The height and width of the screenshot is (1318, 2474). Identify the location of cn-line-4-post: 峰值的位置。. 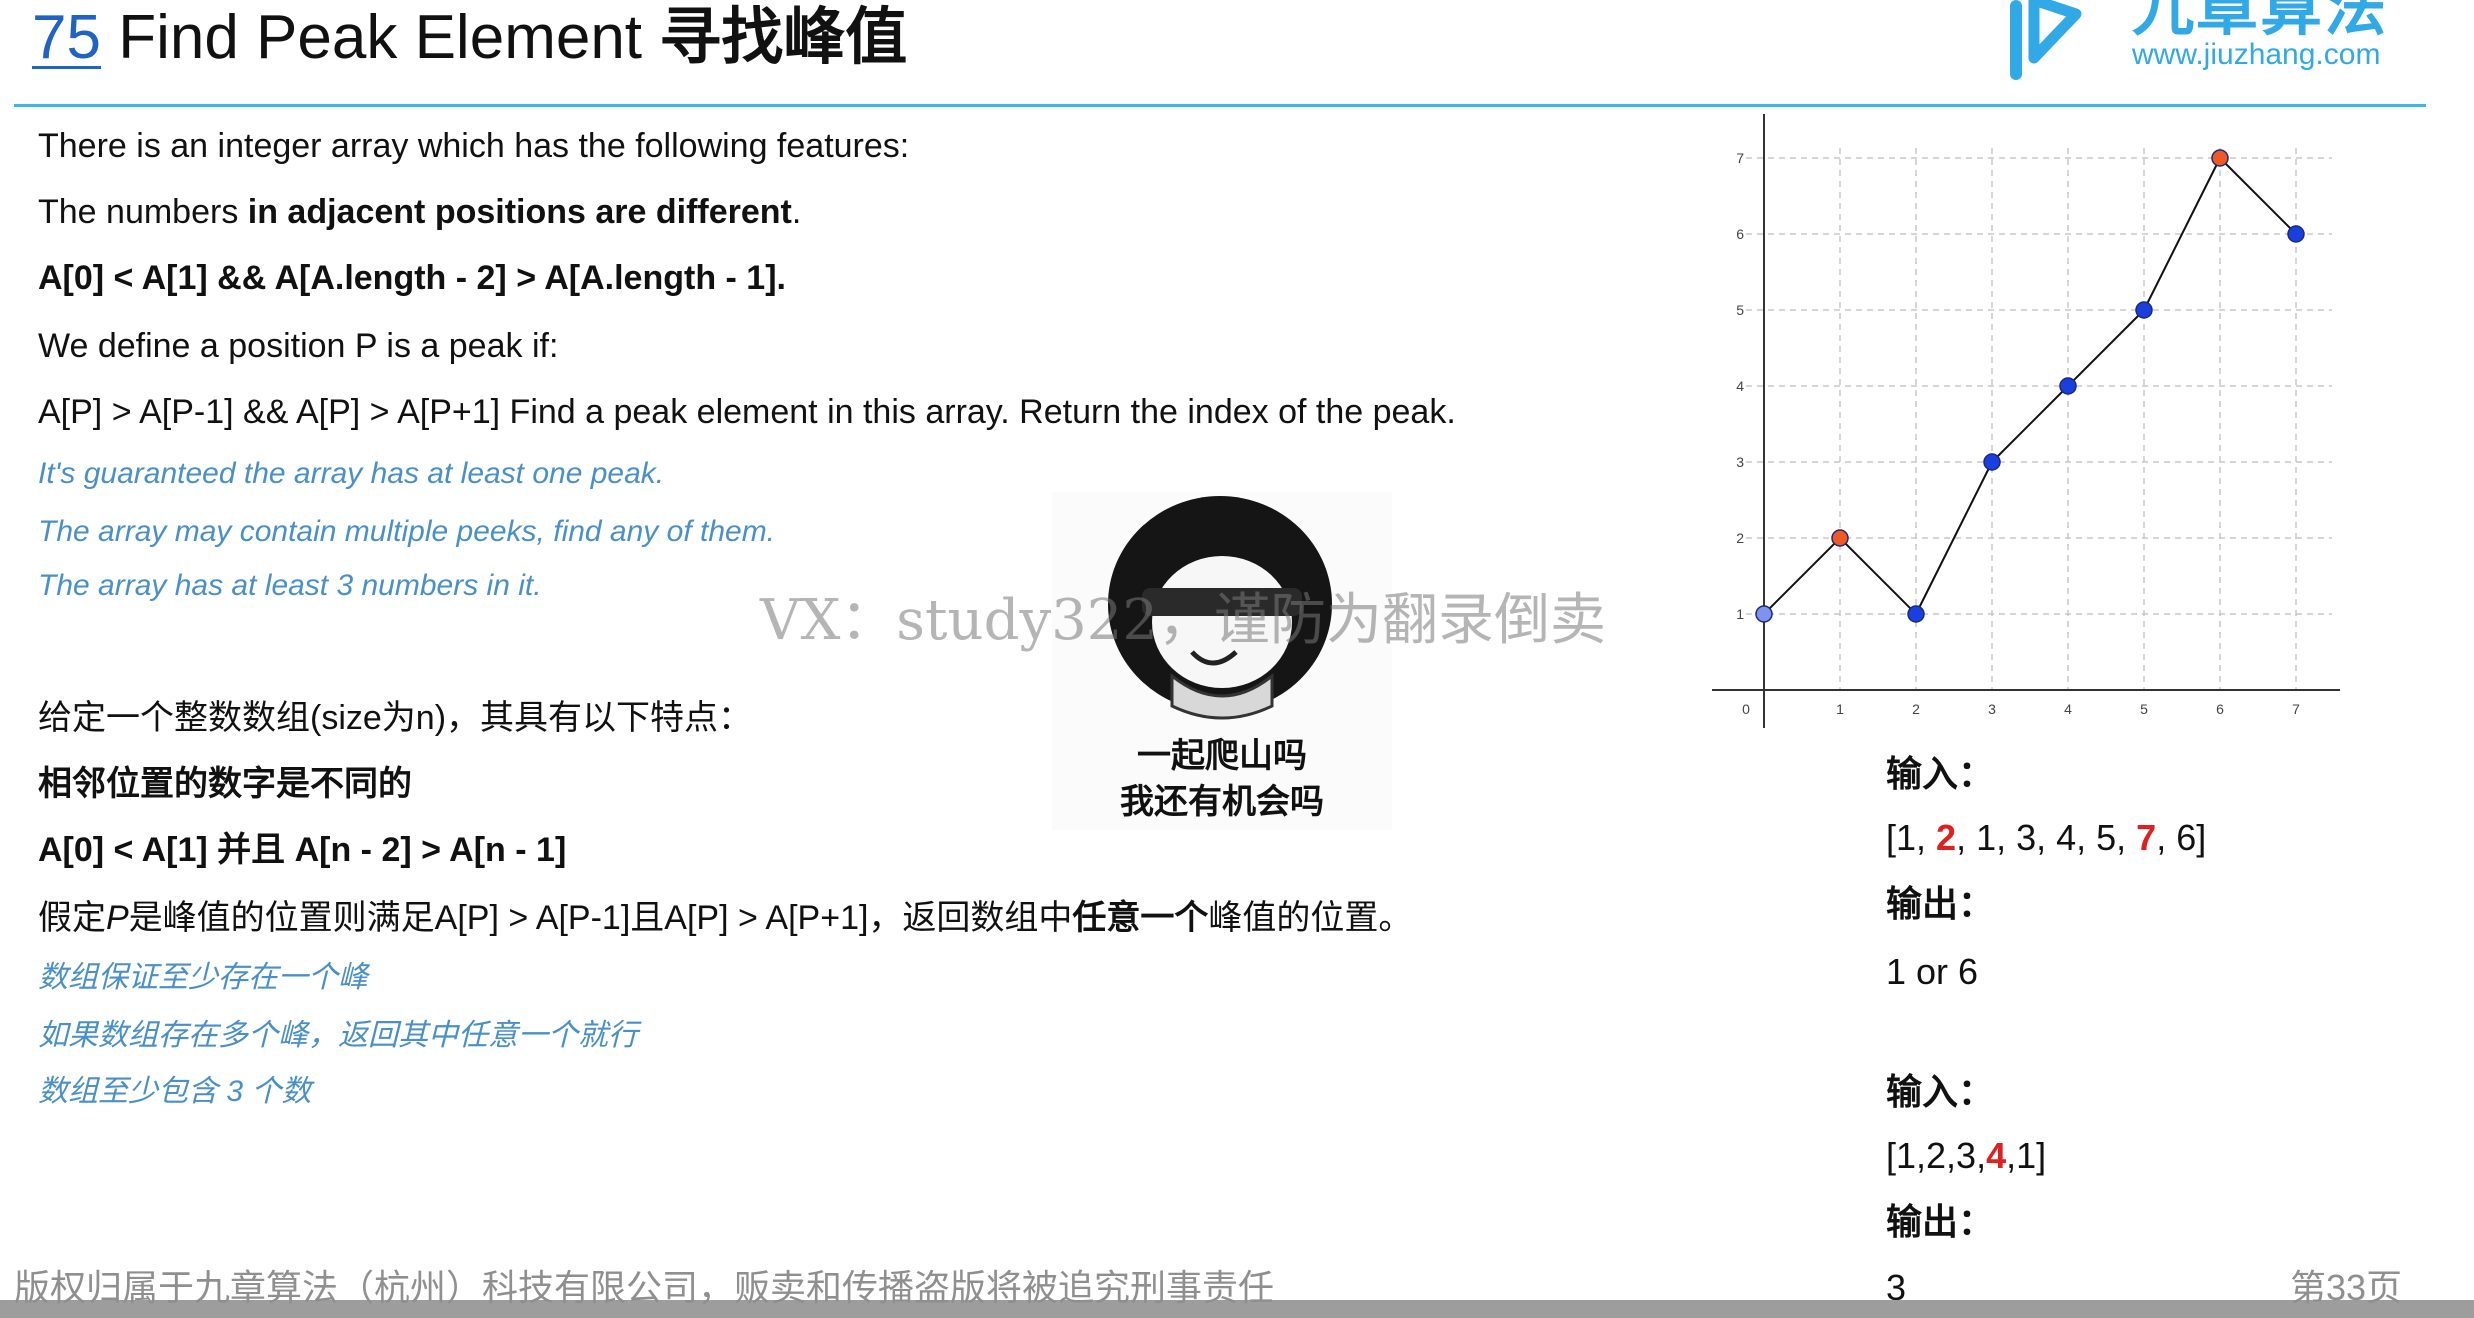
(1310, 918).